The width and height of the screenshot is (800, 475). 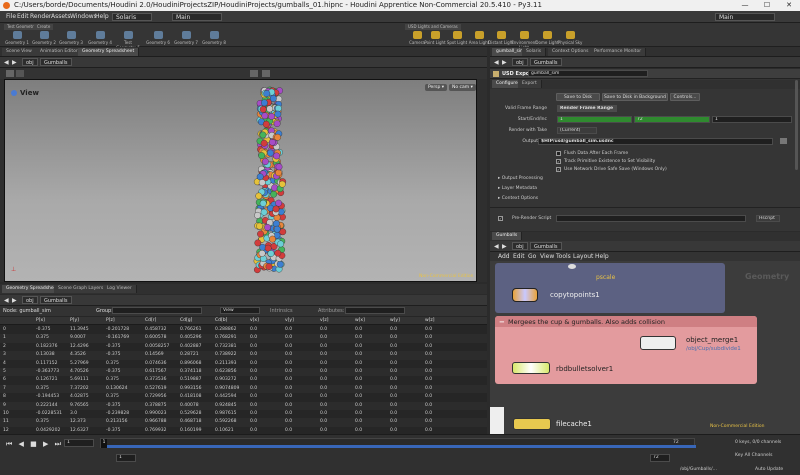 What do you see at coordinates (128, 40) in the screenshot?
I see `shelf-tool-geometry-5: Test Geometry 5` at bounding box center [128, 40].